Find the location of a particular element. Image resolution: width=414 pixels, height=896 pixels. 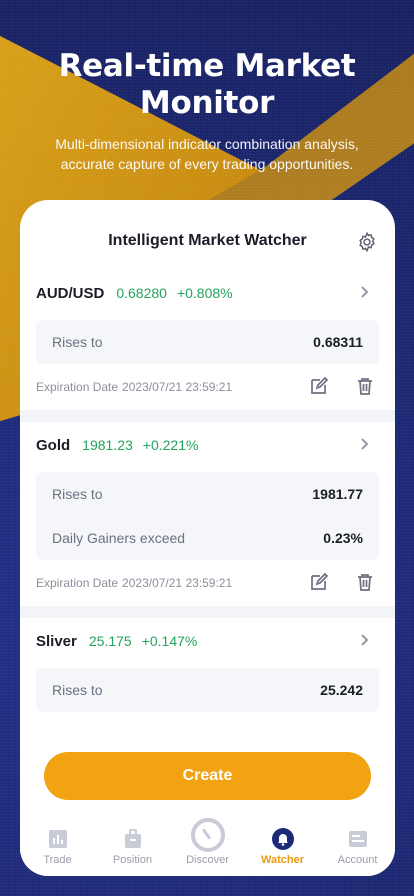

bell-icon is located at coordinates (282, 839).